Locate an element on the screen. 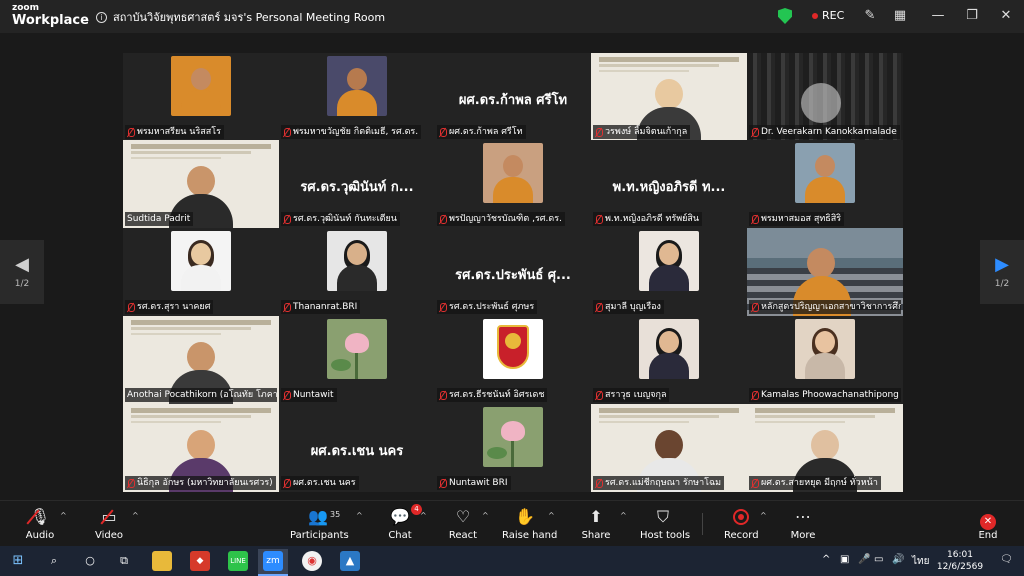 This screenshot has height=576, width=1024. input-language: ไทย is located at coordinates (920, 561).